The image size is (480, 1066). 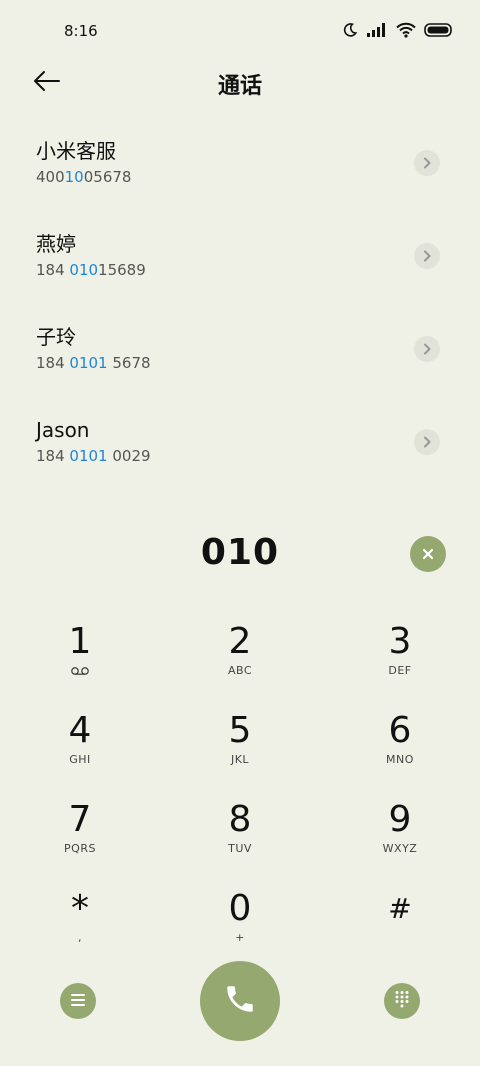 I want to click on clear-button, so click(x=428, y=554).